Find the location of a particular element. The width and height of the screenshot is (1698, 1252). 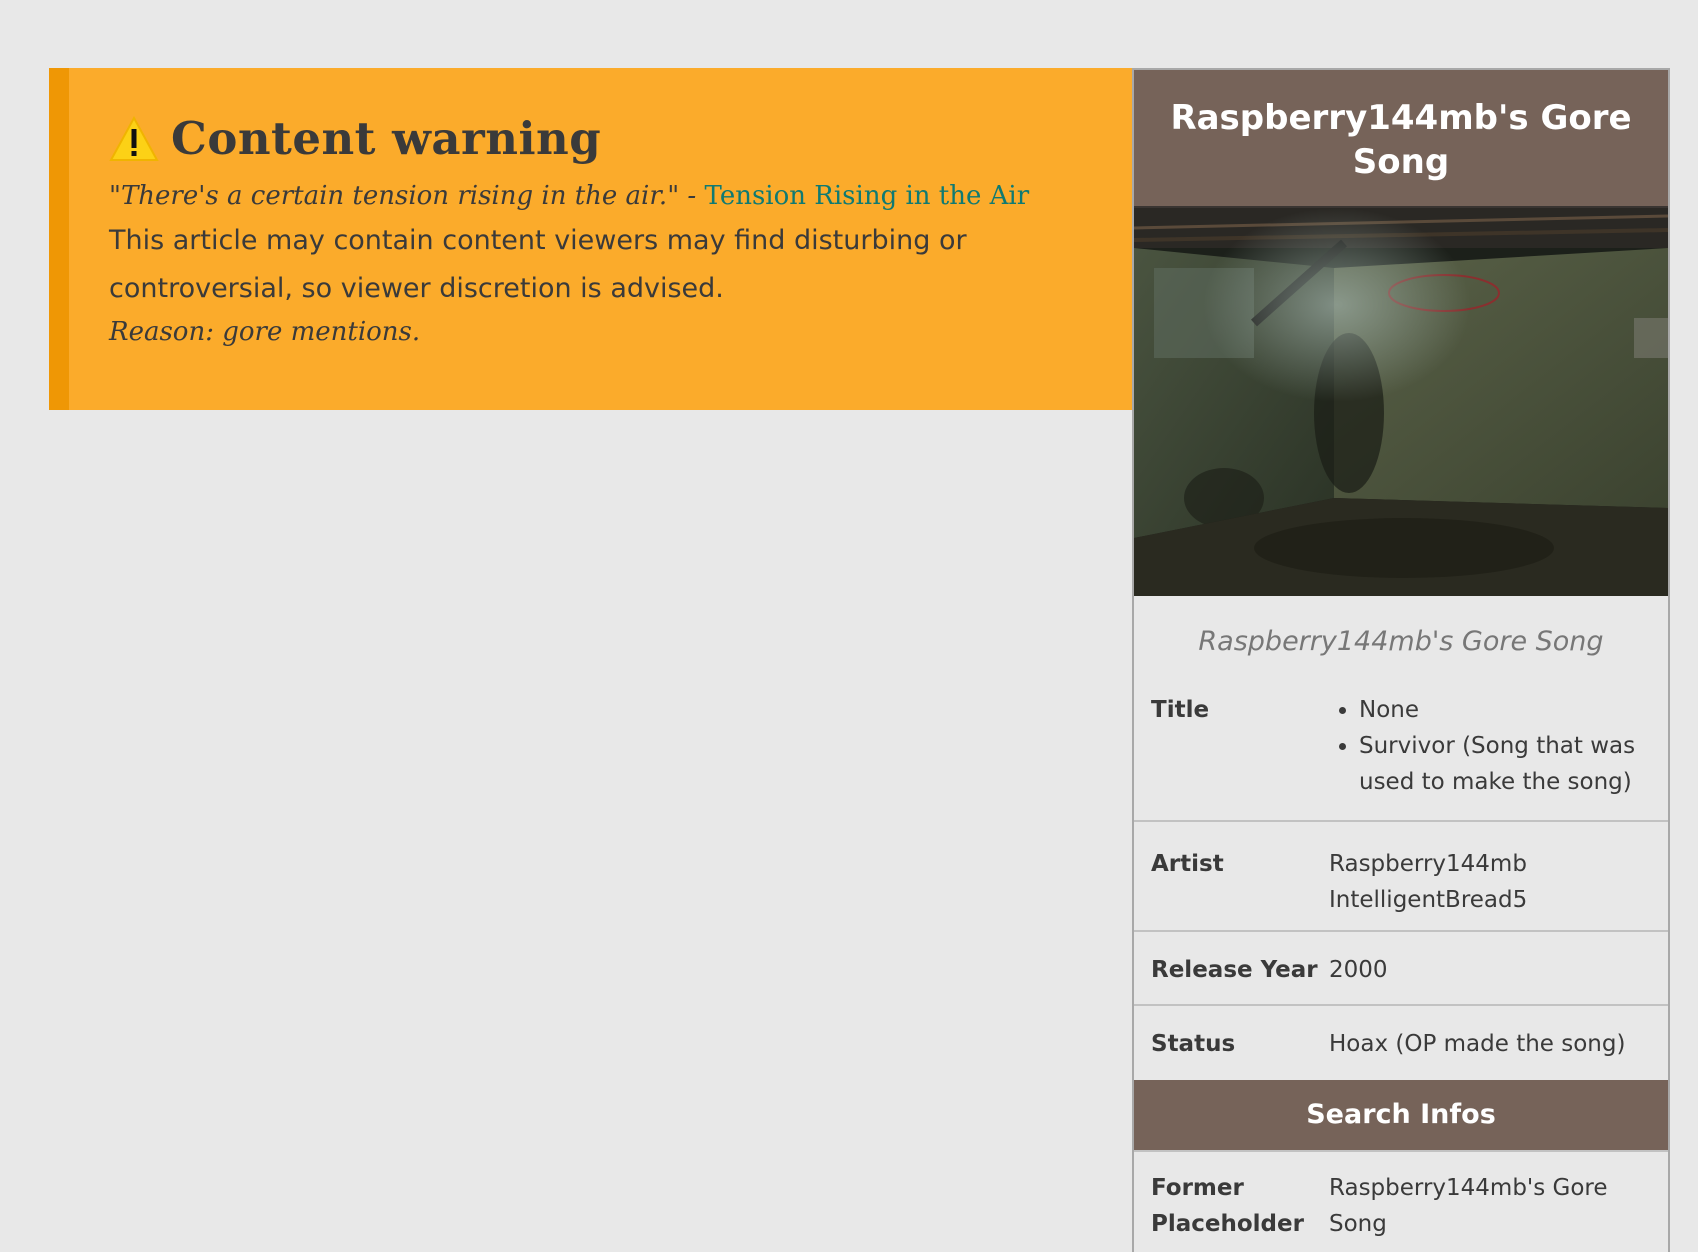

infobox-image is located at coordinates (1401, 402).